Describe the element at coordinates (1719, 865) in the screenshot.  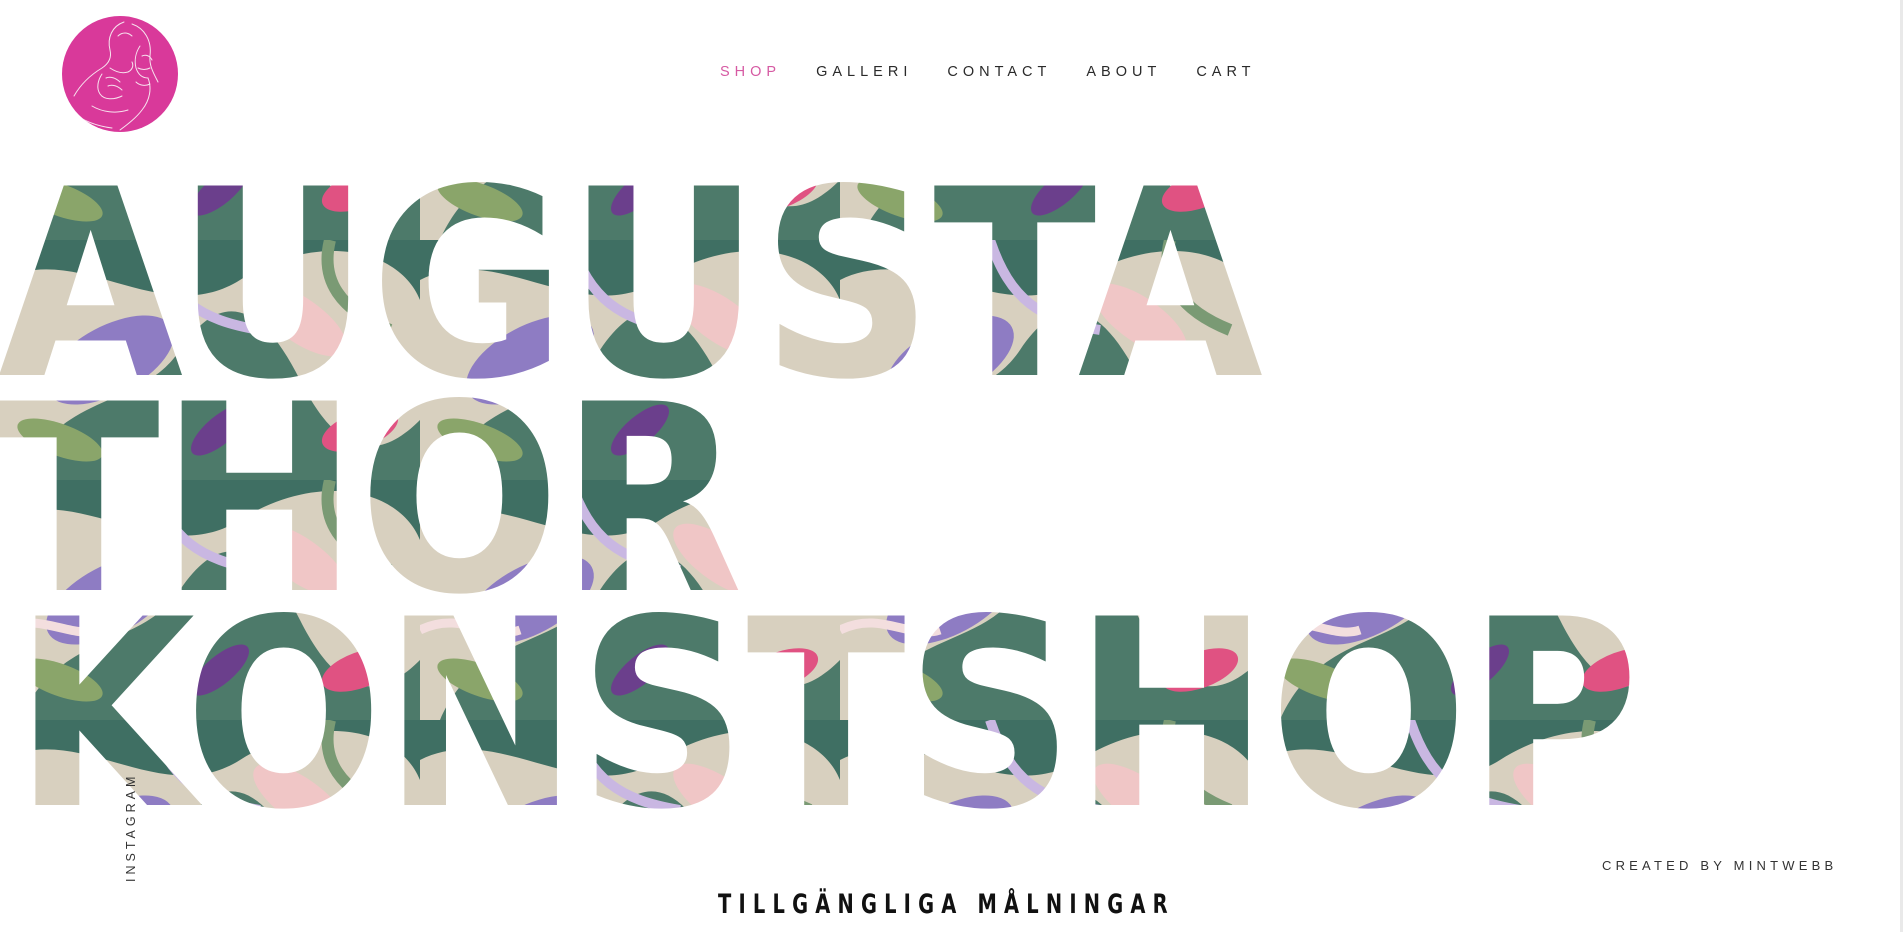
I see `created-by-credit: CREATED BY MINTWEBB` at that location.